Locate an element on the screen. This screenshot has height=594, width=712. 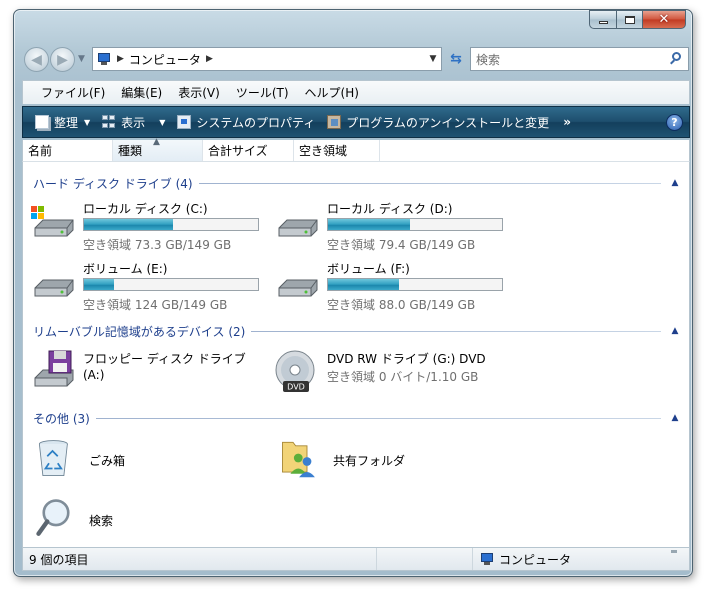
back-arrow-icon: ◀ is located at coordinates (36, 59).